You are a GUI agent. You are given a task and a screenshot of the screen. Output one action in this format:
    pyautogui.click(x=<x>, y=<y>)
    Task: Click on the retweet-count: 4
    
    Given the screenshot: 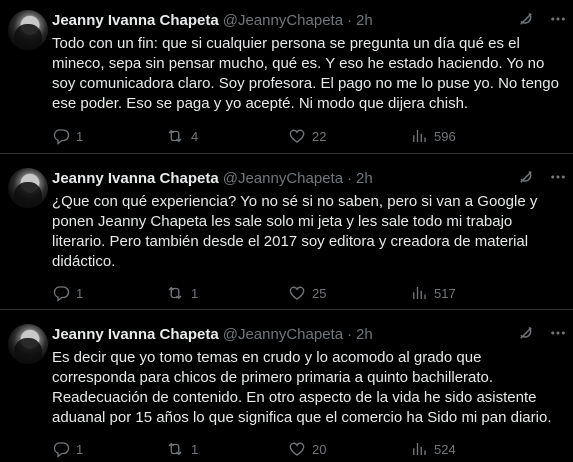 What is the action you would take?
    pyautogui.click(x=195, y=136)
    